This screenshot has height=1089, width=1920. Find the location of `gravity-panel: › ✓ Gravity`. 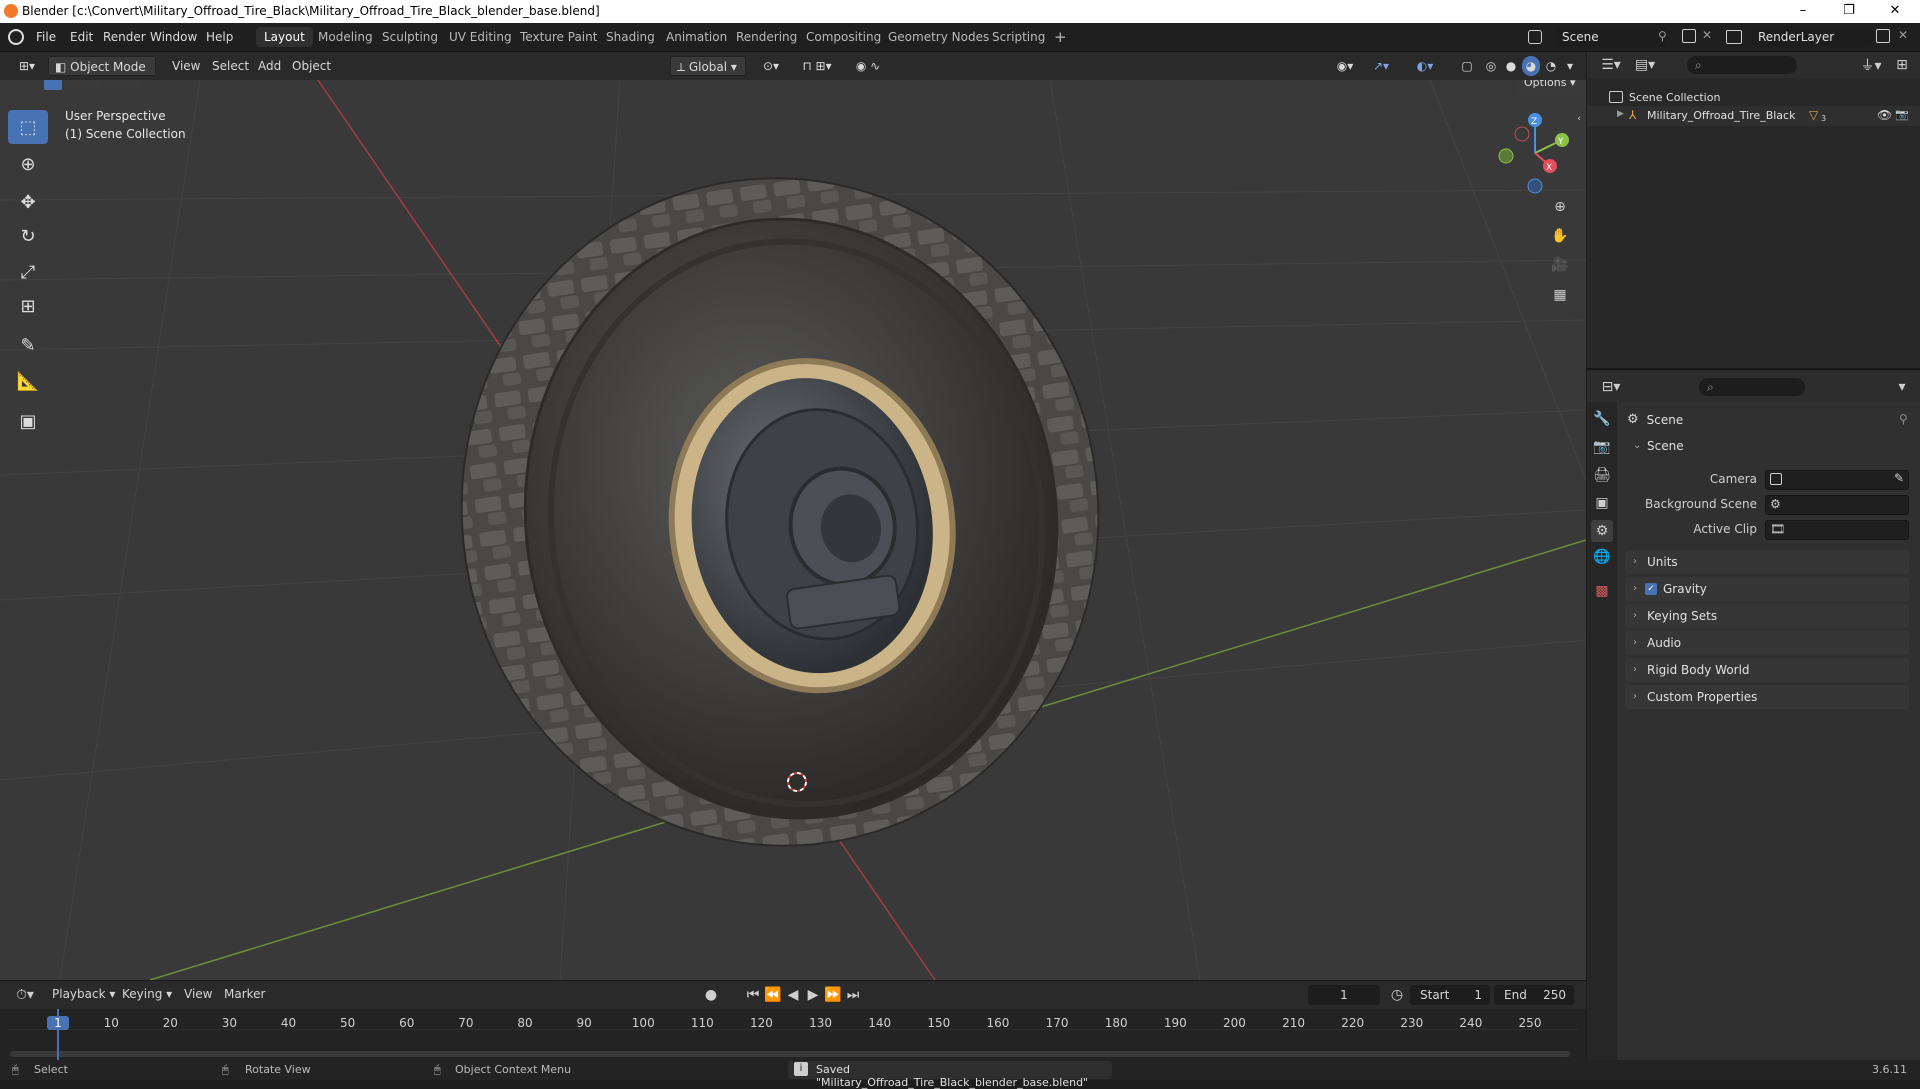

gravity-panel: › ✓ Gravity is located at coordinates (1767, 589).